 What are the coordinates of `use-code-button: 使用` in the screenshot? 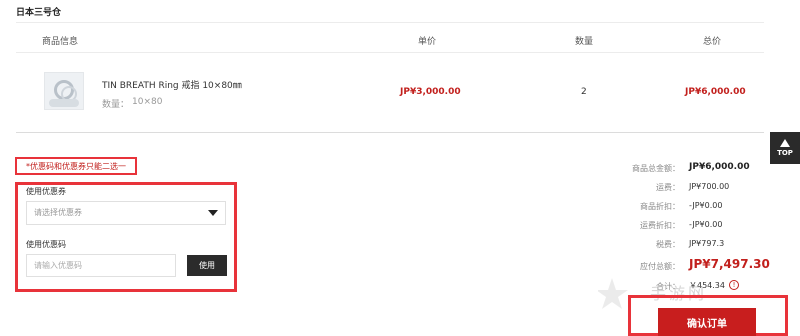 It's located at (207, 265).